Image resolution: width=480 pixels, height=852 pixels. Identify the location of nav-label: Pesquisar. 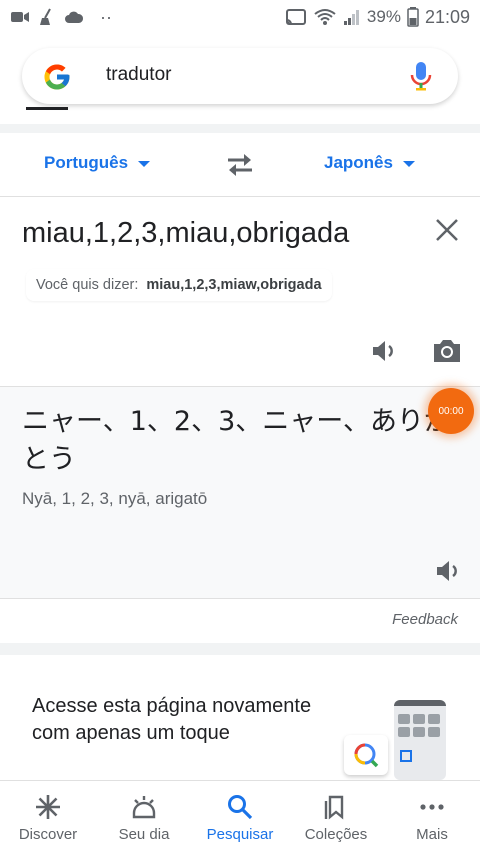
(240, 834).